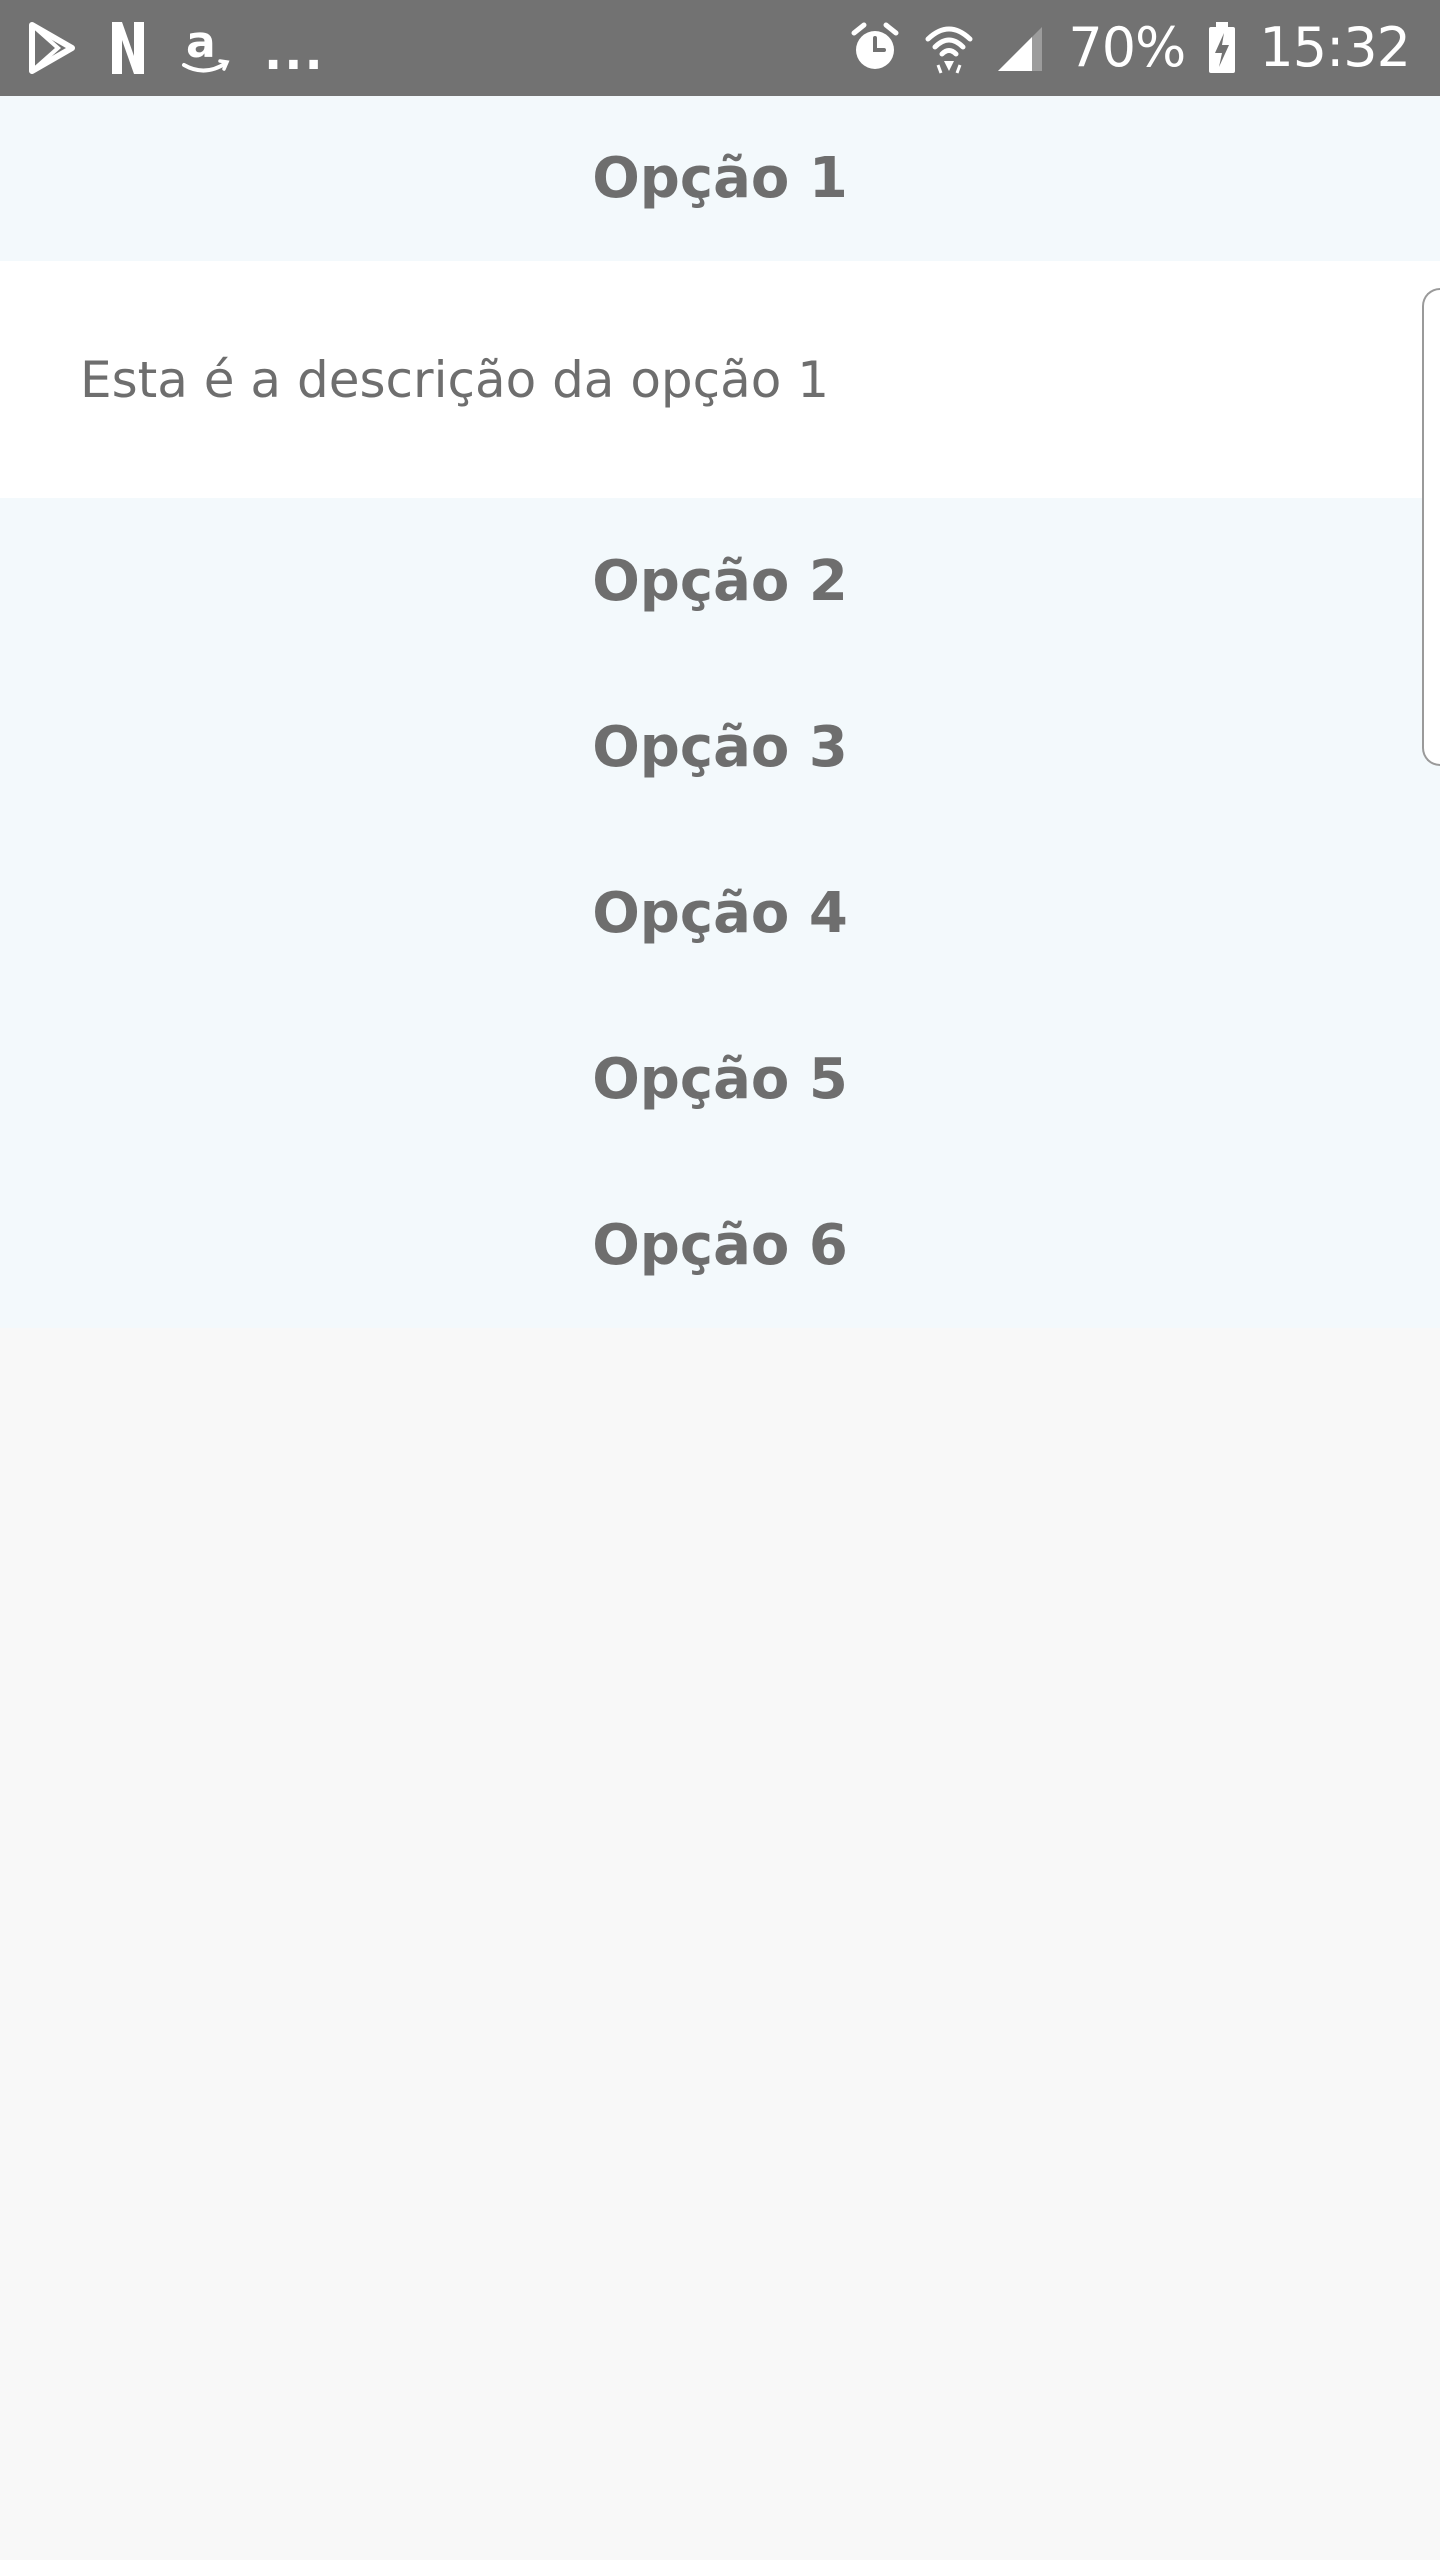 This screenshot has height=2560, width=1440. Describe the element at coordinates (1222, 48) in the screenshot. I see `battery-charging-icon` at that location.